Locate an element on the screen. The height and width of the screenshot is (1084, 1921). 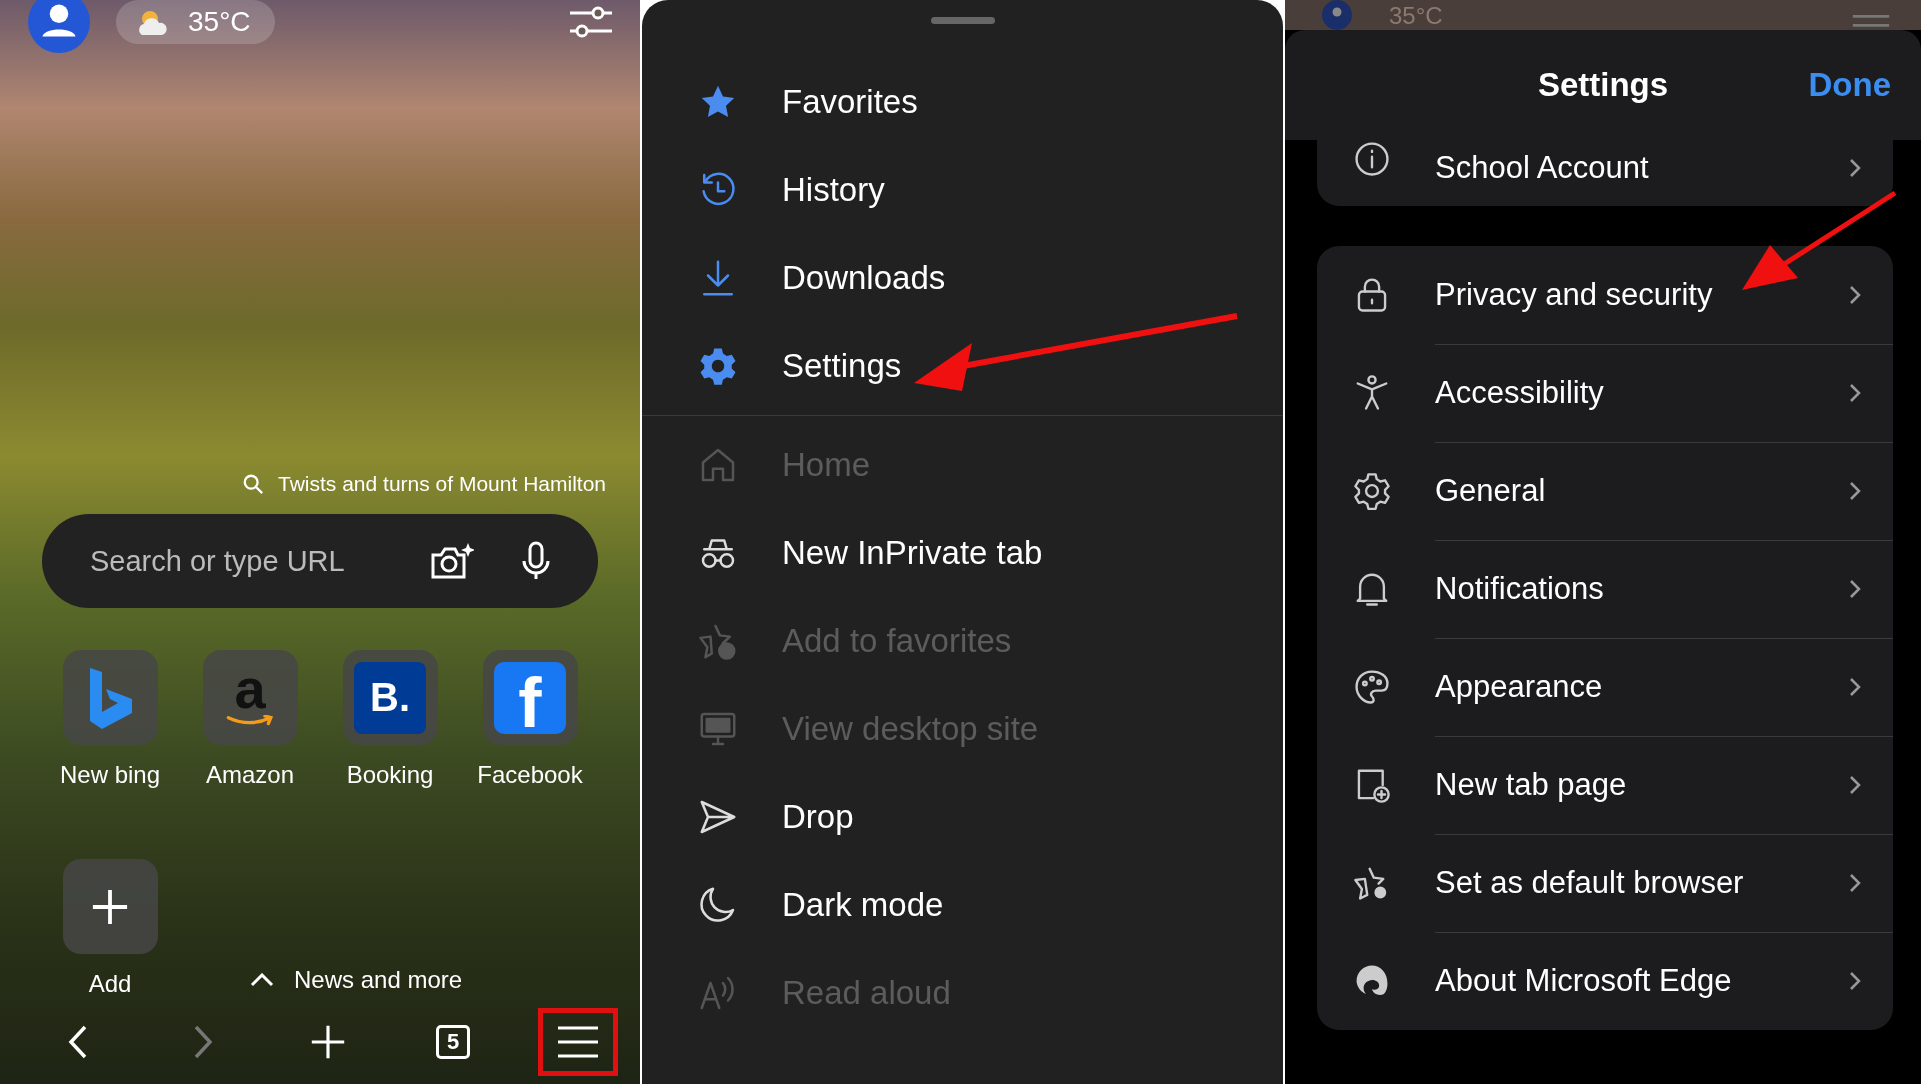
weather-pill: 35°C is located at coordinates (195, 22).